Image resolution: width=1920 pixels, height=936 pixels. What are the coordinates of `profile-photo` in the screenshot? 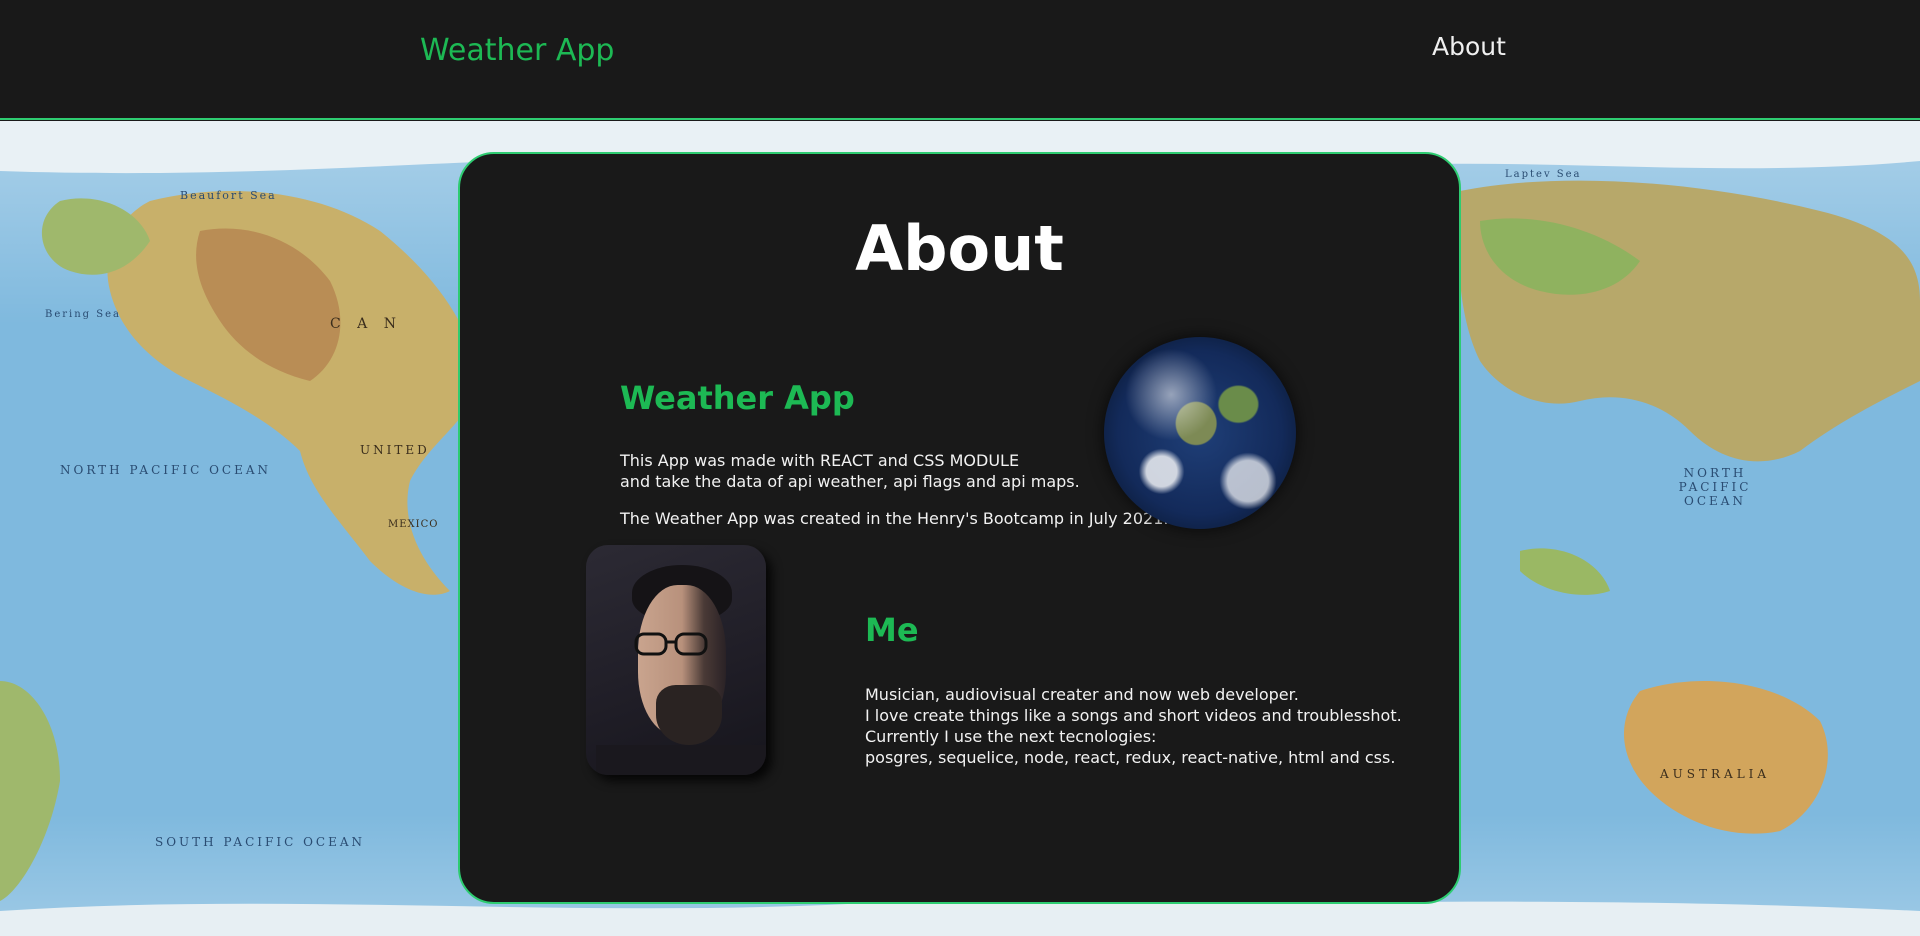 It's located at (676, 660).